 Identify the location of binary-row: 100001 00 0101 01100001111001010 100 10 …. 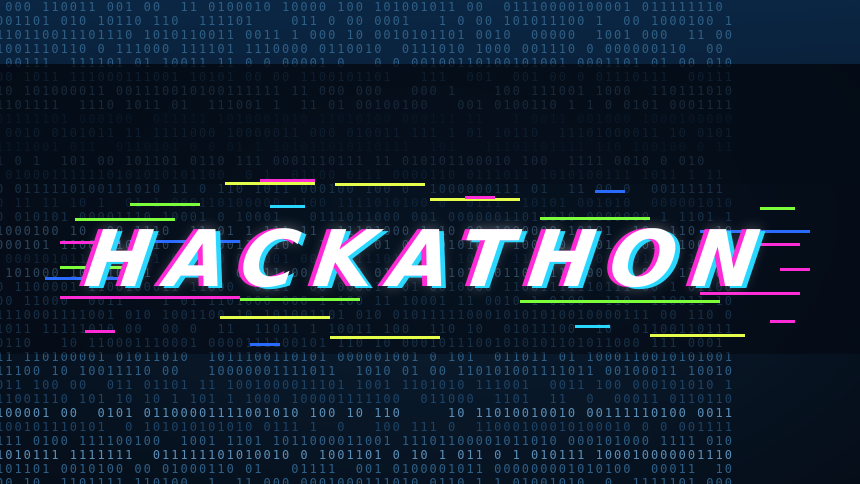
(367, 413).